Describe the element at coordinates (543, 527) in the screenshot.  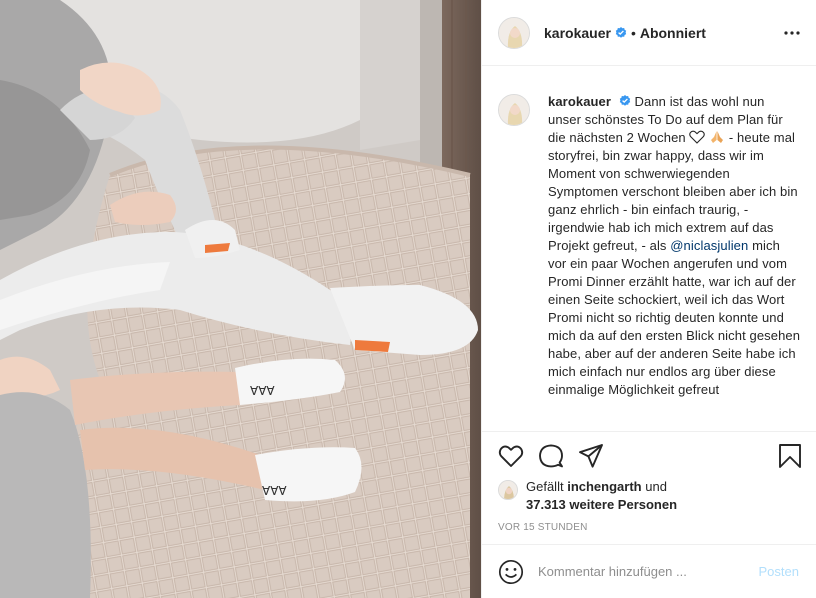
I see `post-timestamp: VOR 15 STUNDEN` at that location.